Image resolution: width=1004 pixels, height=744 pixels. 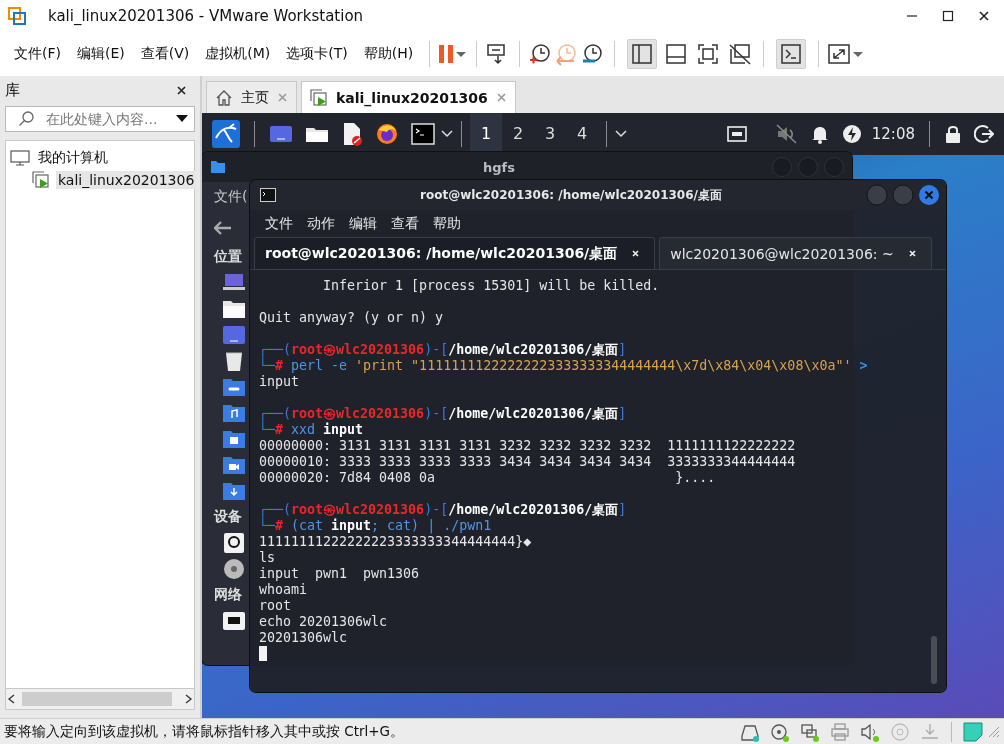 What do you see at coordinates (388, 54) in the screenshot?
I see `menu-item: 帮助(H)` at bounding box center [388, 54].